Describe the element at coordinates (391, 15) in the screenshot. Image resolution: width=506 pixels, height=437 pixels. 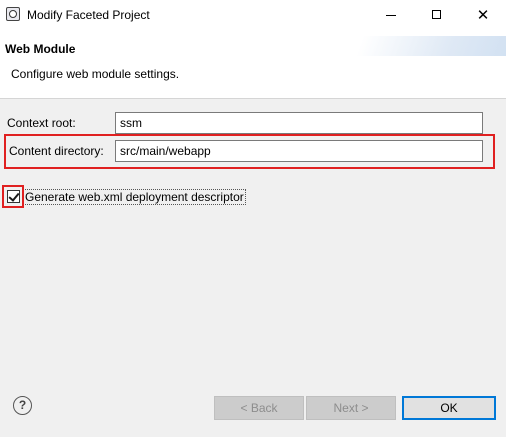
I see `minimize-button` at that location.